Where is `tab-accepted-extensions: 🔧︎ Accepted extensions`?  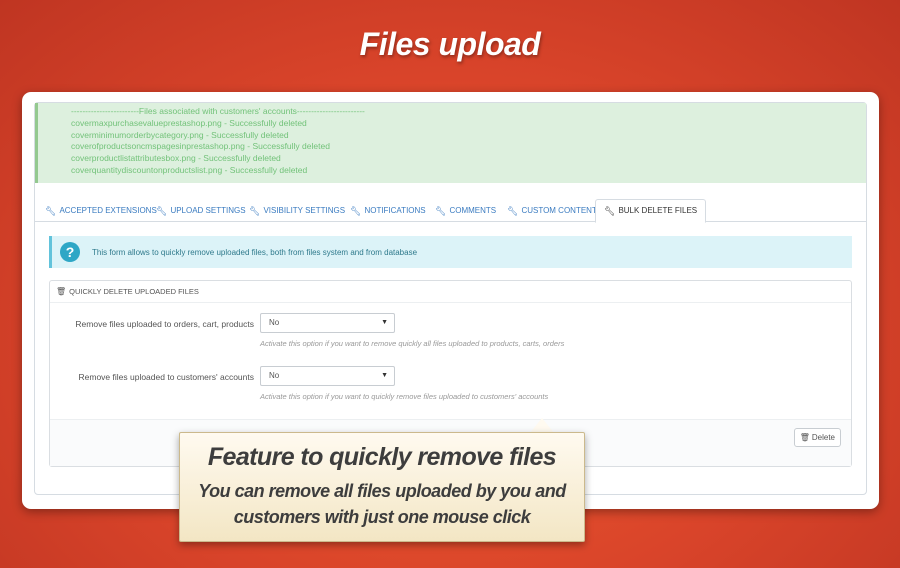
tab-accepted-extensions: 🔧︎ Accepted extensions is located at coordinates (101, 211).